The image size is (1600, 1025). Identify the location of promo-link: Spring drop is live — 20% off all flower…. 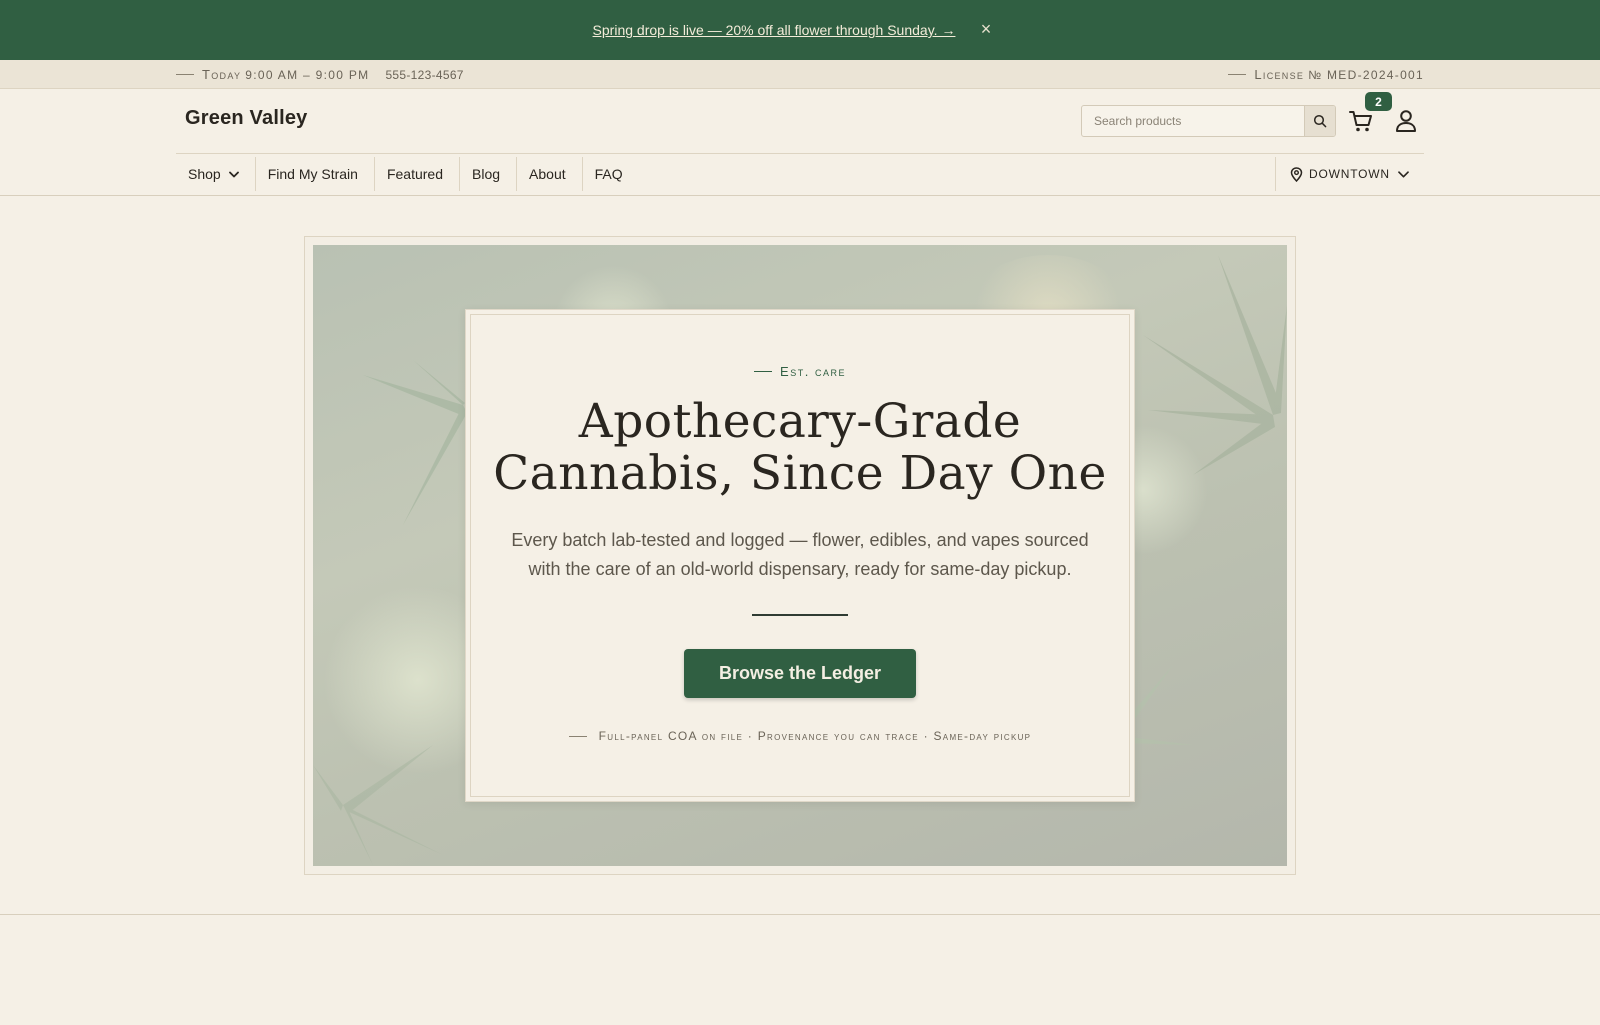
(774, 30).